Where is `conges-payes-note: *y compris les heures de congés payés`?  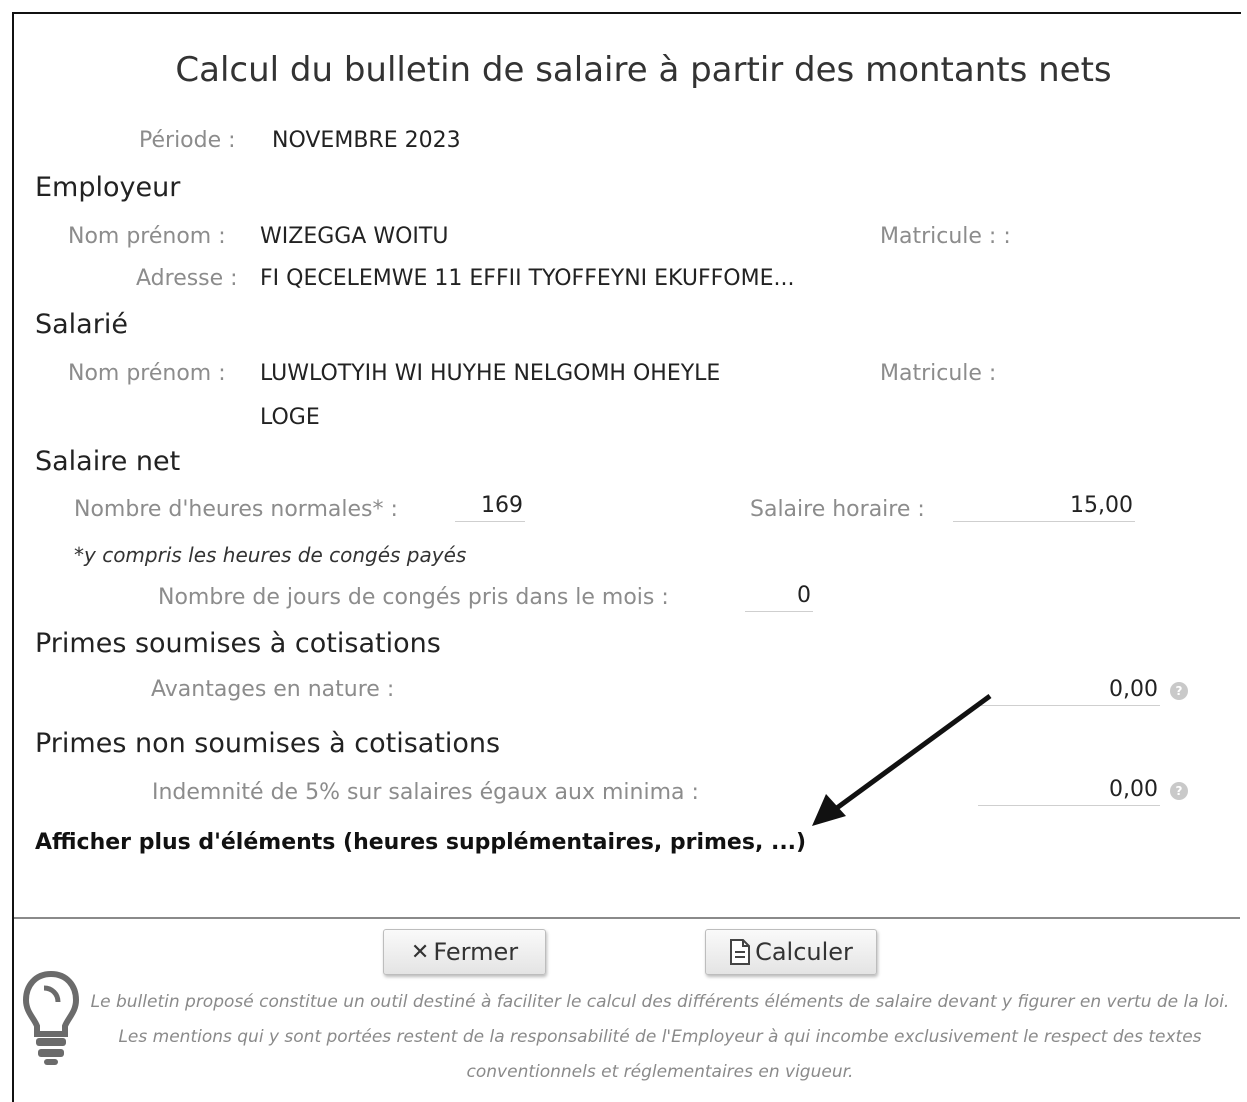
conges-payes-note: *y compris les heures de congés payés is located at coordinates (270, 555).